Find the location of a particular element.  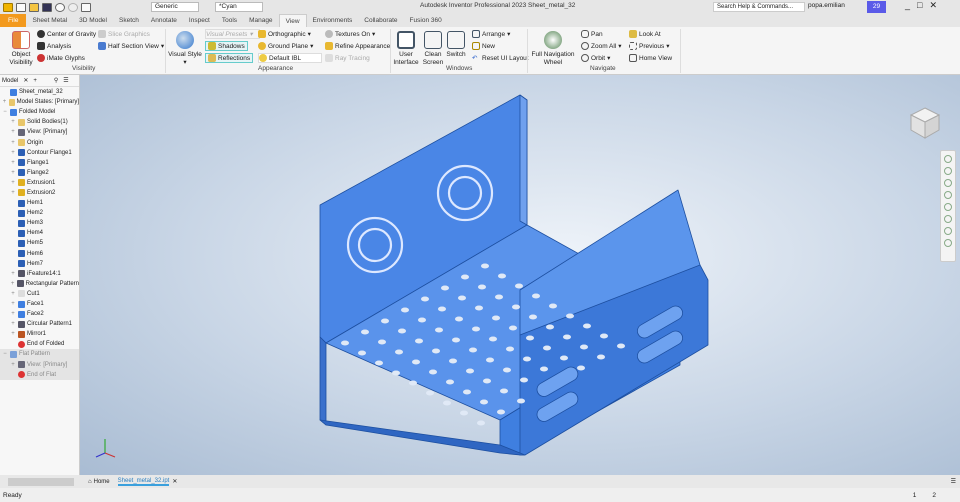

textures-on-button: Textures On ▾ is located at coordinates (350, 34).